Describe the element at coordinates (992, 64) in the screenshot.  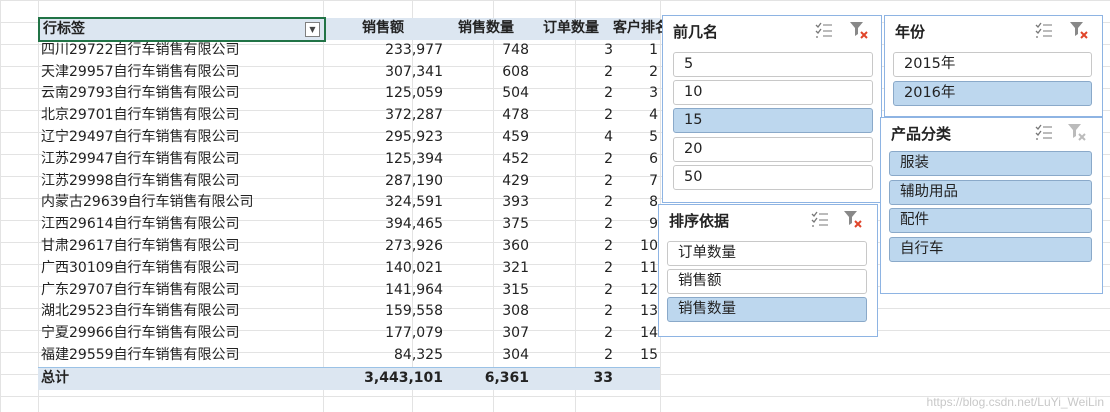
I see `slicer-item: 2015年` at that location.